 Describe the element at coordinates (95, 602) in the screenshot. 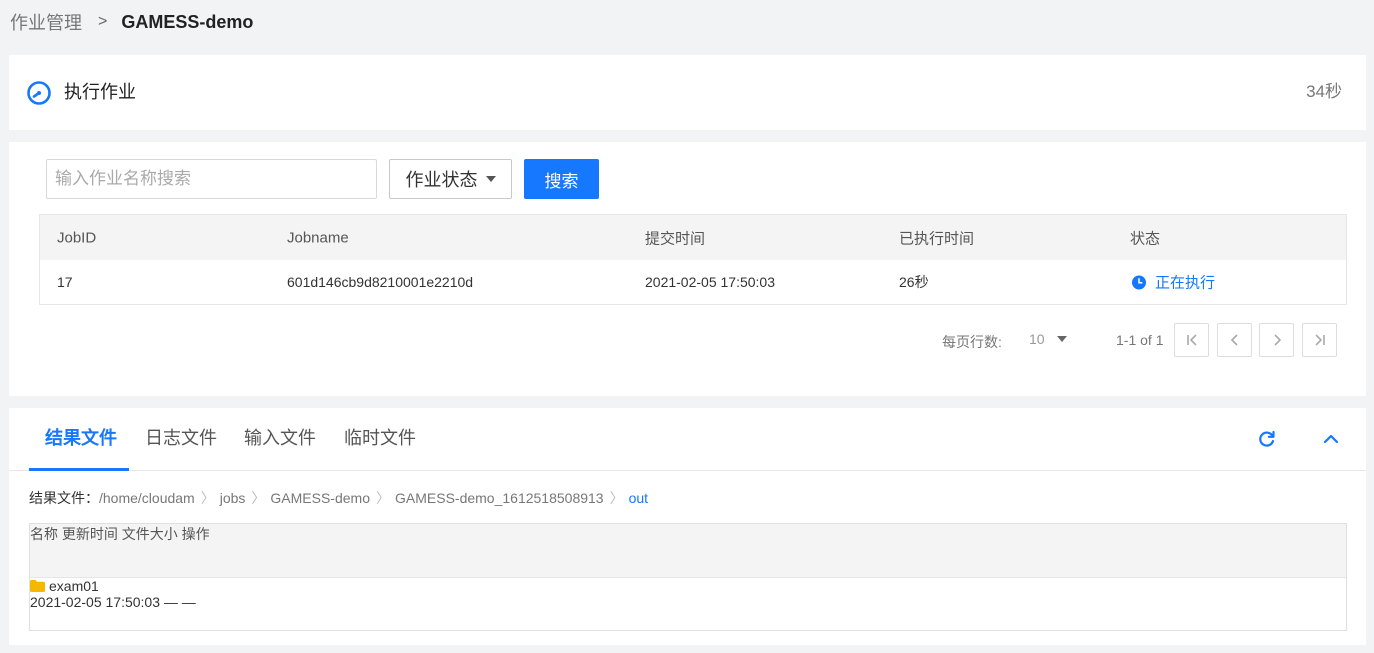

I see `file-updated: 2021-02-05 17:50:03` at that location.